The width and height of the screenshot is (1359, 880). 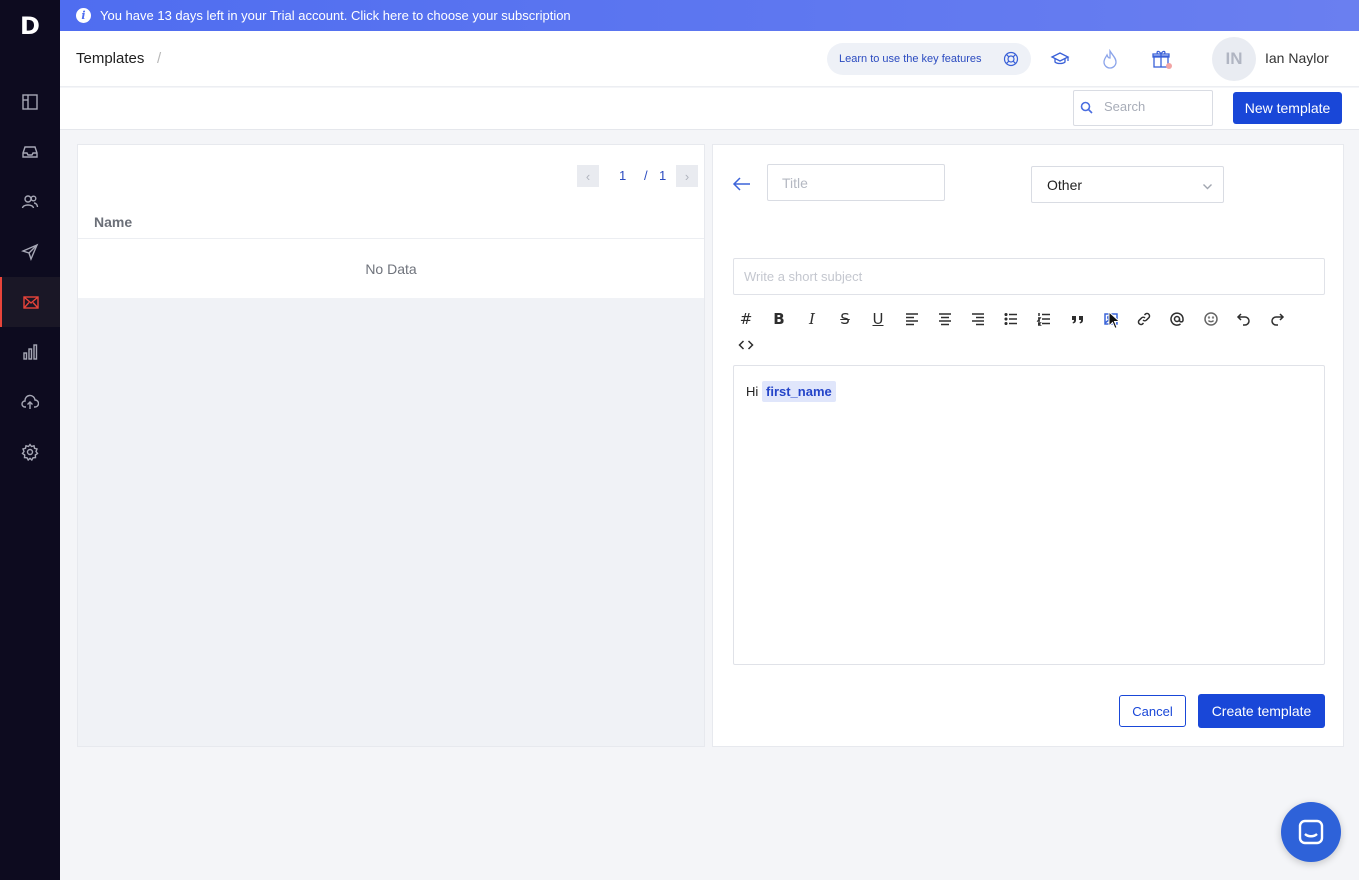 I want to click on graduation-cap-icon, so click(x=1060, y=58).